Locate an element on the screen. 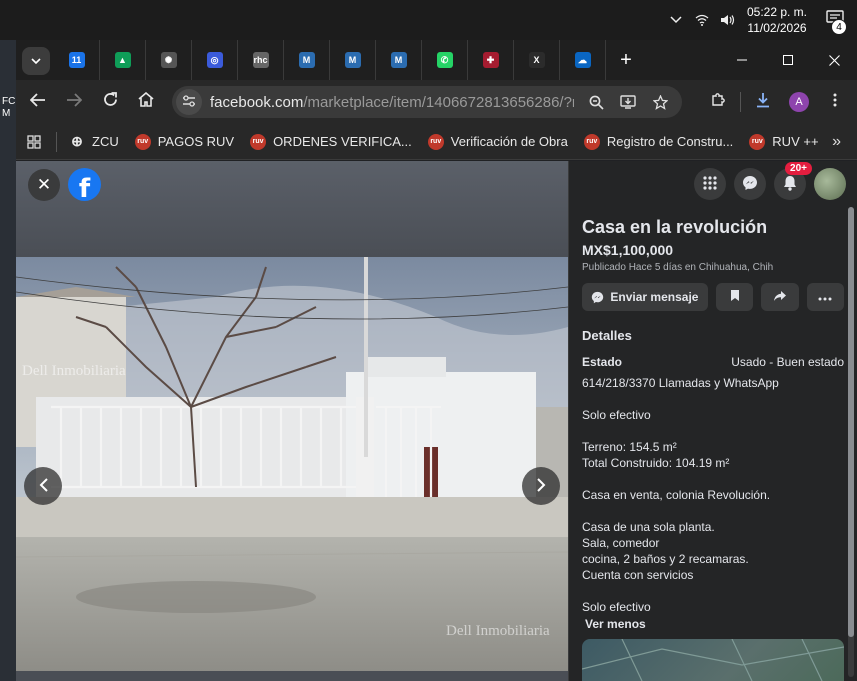 This screenshot has height=681, width=857. site-info-button is located at coordinates (189, 102).